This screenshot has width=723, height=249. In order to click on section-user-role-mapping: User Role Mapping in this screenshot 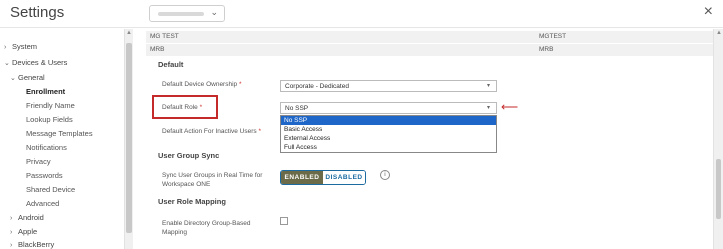, I will do `click(192, 201)`.